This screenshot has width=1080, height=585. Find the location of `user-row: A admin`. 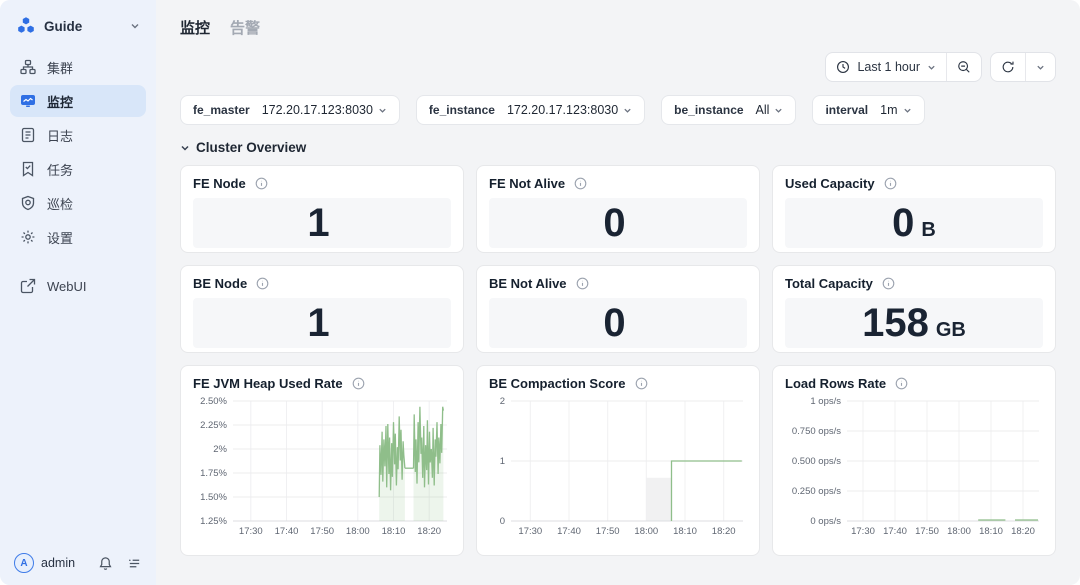

user-row: A admin is located at coordinates (78, 563).